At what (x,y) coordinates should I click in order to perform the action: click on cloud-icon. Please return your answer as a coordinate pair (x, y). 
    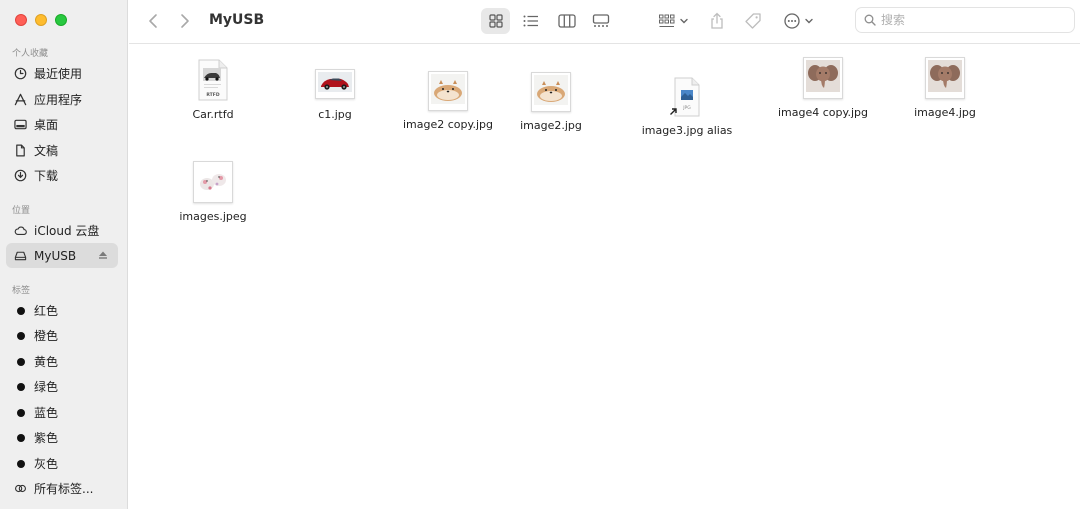
    Looking at the image, I should click on (20, 230).